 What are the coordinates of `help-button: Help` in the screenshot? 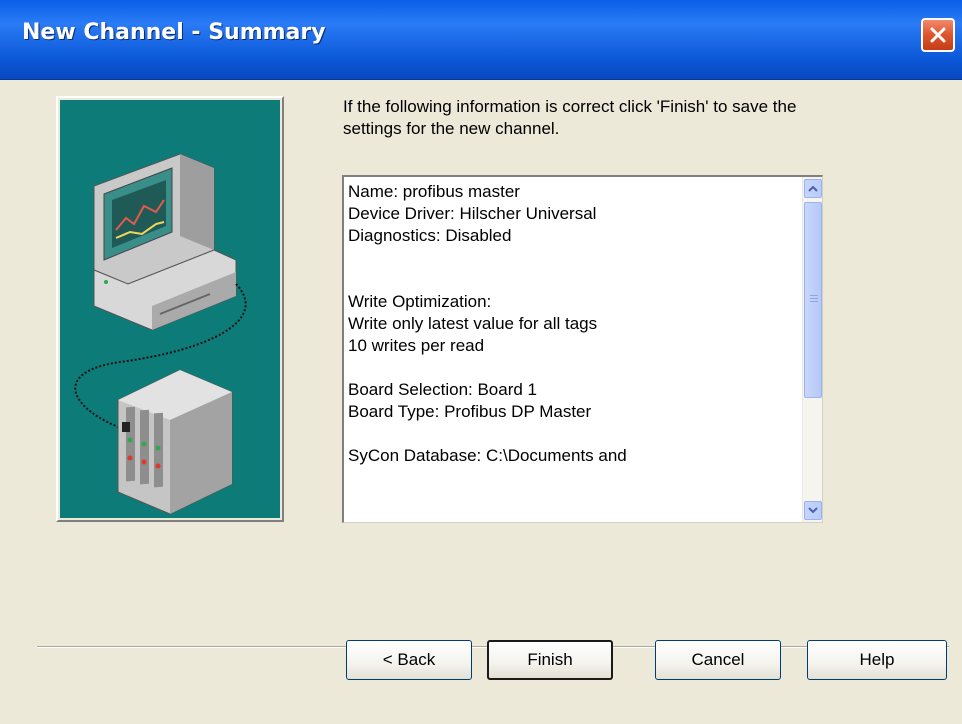 It's located at (877, 660).